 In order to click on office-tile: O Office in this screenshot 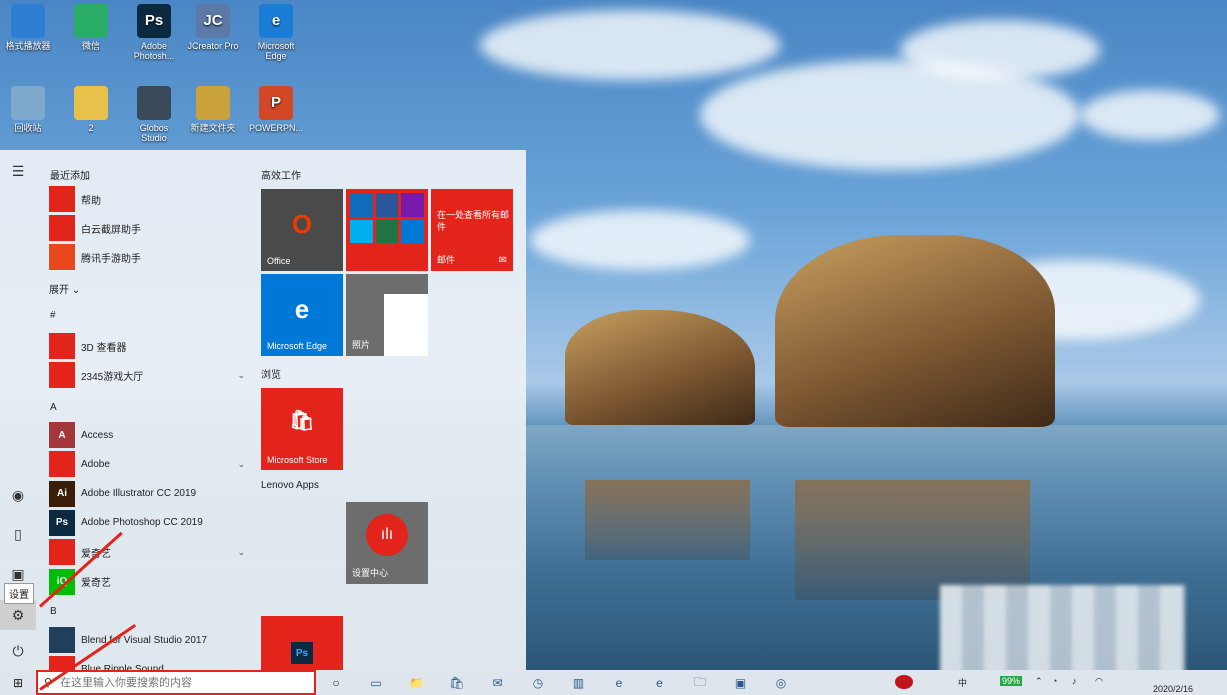, I will do `click(302, 230)`.